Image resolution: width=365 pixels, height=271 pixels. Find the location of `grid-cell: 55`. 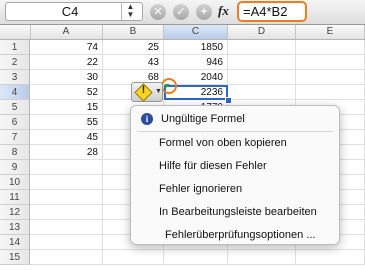

grid-cell: 55 is located at coordinates (66, 122).